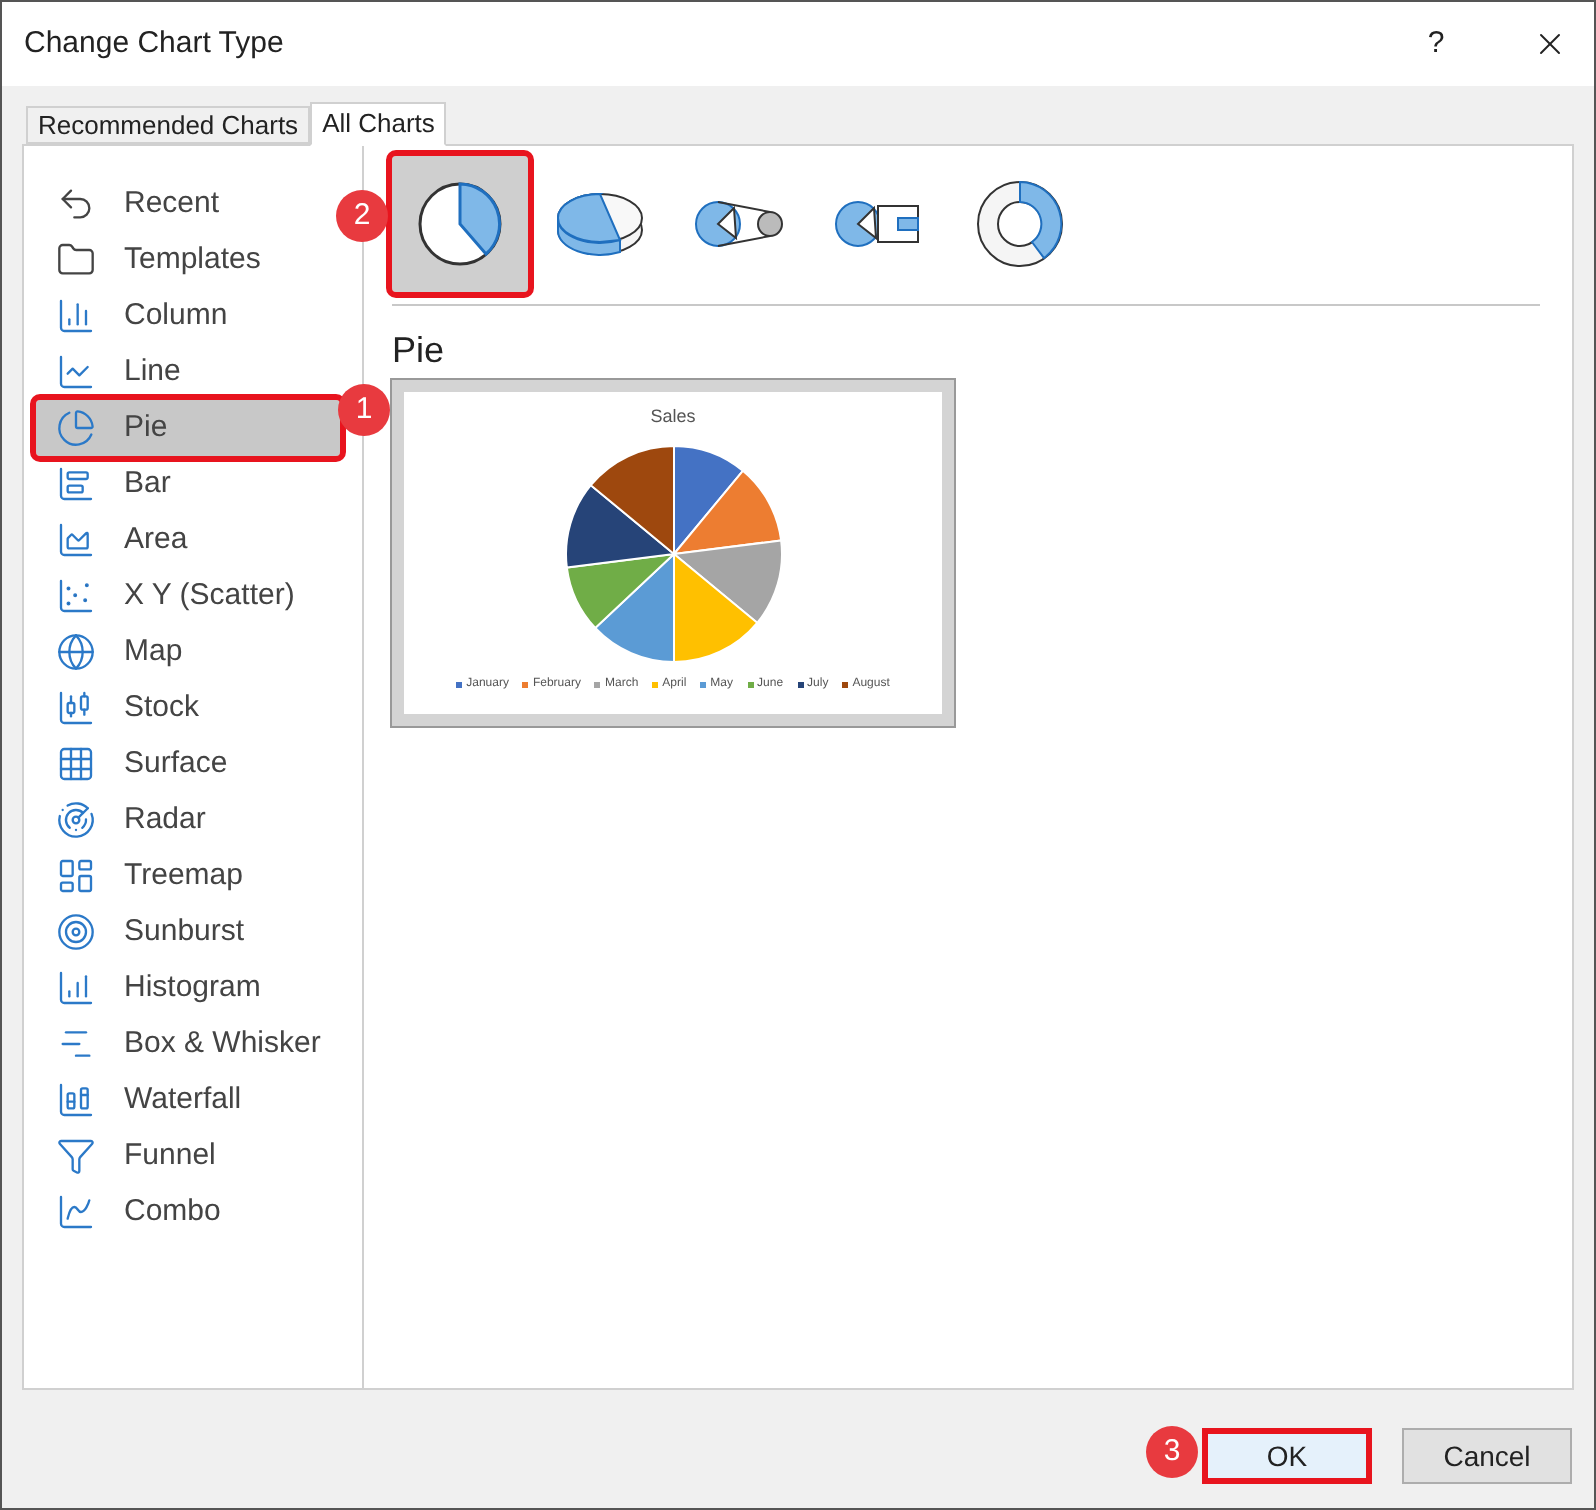 This screenshot has width=1596, height=1510. What do you see at coordinates (188, 652) in the screenshot?
I see `chart-type-item: Map` at bounding box center [188, 652].